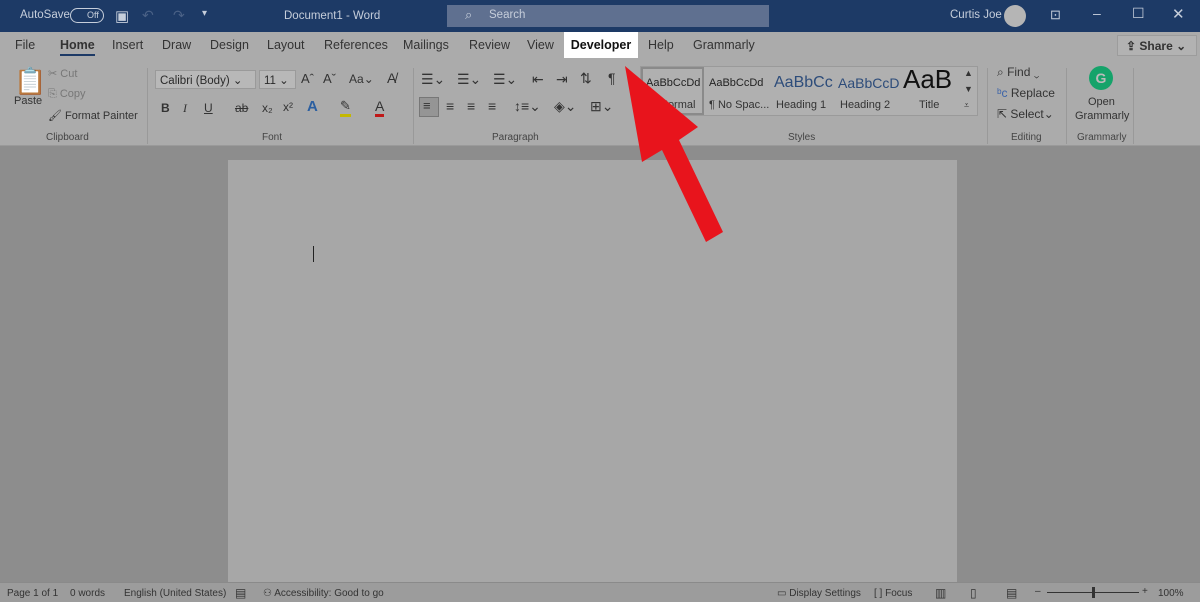 The width and height of the screenshot is (1200, 602). I want to click on red-arrow-annotation, so click(674, 154).